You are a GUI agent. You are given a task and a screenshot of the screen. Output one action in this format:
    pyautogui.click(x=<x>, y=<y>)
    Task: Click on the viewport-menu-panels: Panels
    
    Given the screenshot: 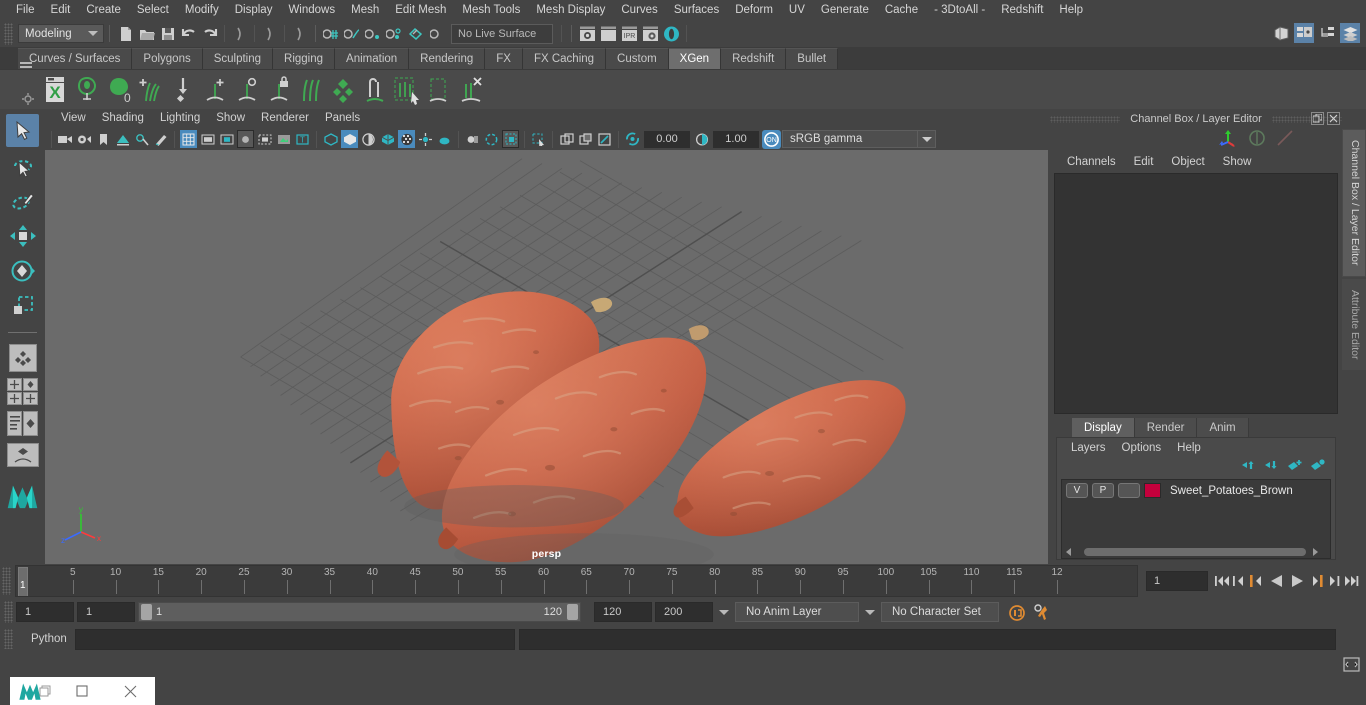 What is the action you would take?
    pyautogui.click(x=342, y=118)
    